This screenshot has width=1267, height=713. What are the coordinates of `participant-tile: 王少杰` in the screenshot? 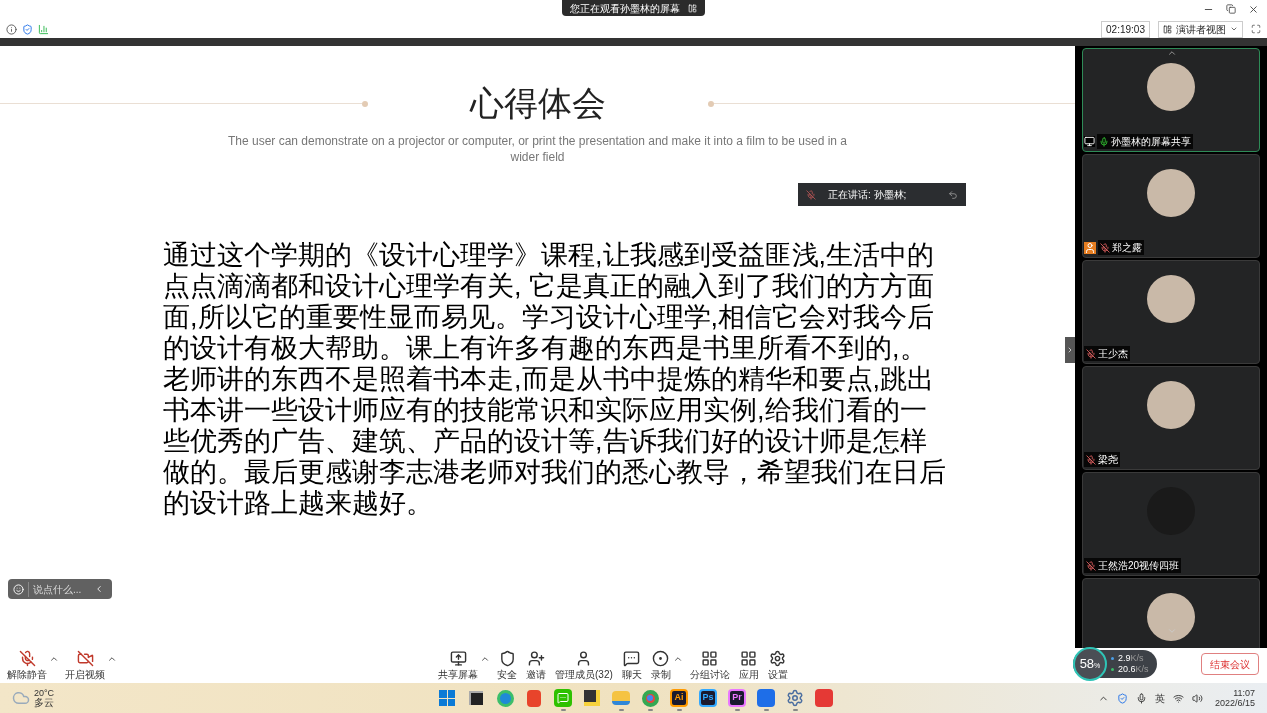 It's located at (1171, 312).